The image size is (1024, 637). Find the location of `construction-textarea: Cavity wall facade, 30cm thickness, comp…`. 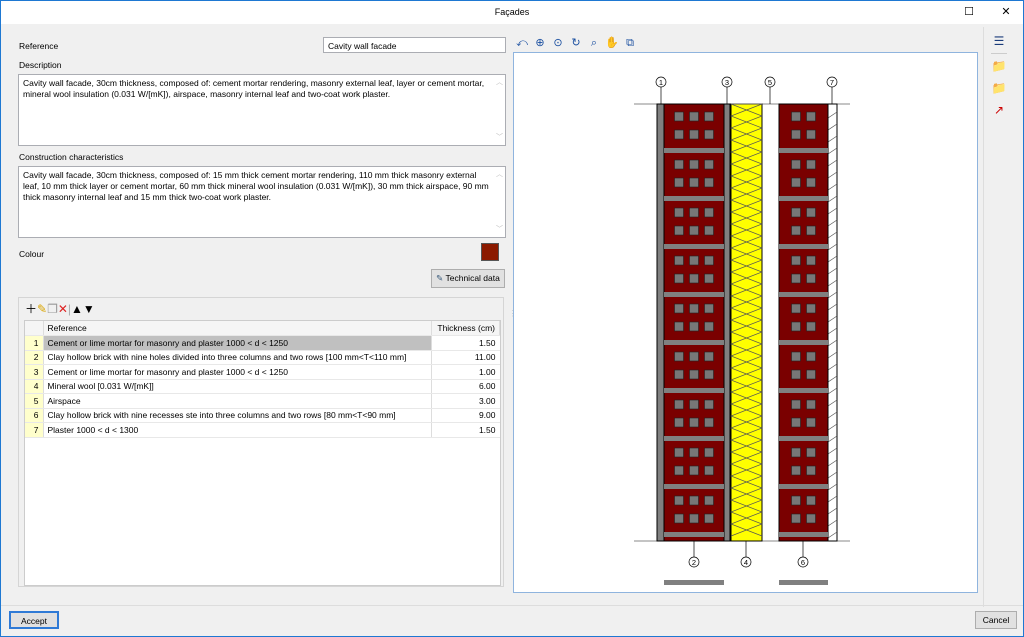

construction-textarea: Cavity wall facade, 30cm thickness, comp… is located at coordinates (262, 202).